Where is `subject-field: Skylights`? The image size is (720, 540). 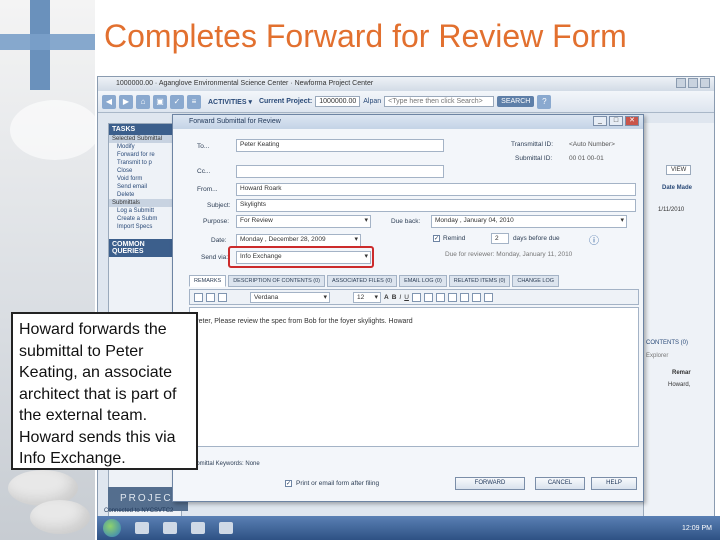
subject-field: Skylights is located at coordinates (436, 205).